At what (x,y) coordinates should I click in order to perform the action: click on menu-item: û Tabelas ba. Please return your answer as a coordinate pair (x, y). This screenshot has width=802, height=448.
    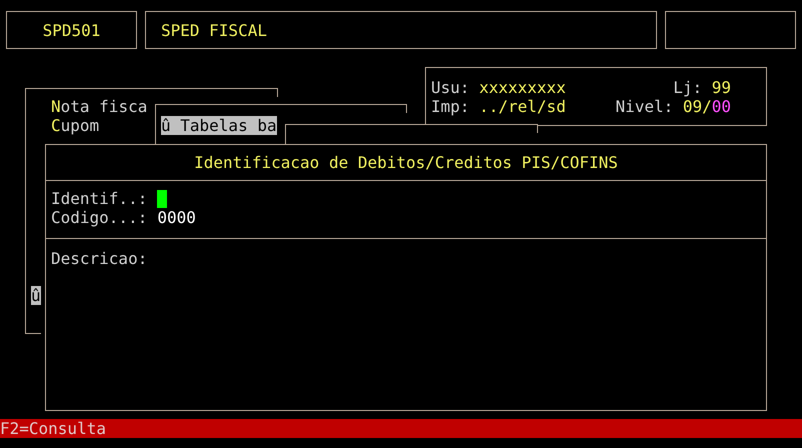
    Looking at the image, I should click on (219, 125).